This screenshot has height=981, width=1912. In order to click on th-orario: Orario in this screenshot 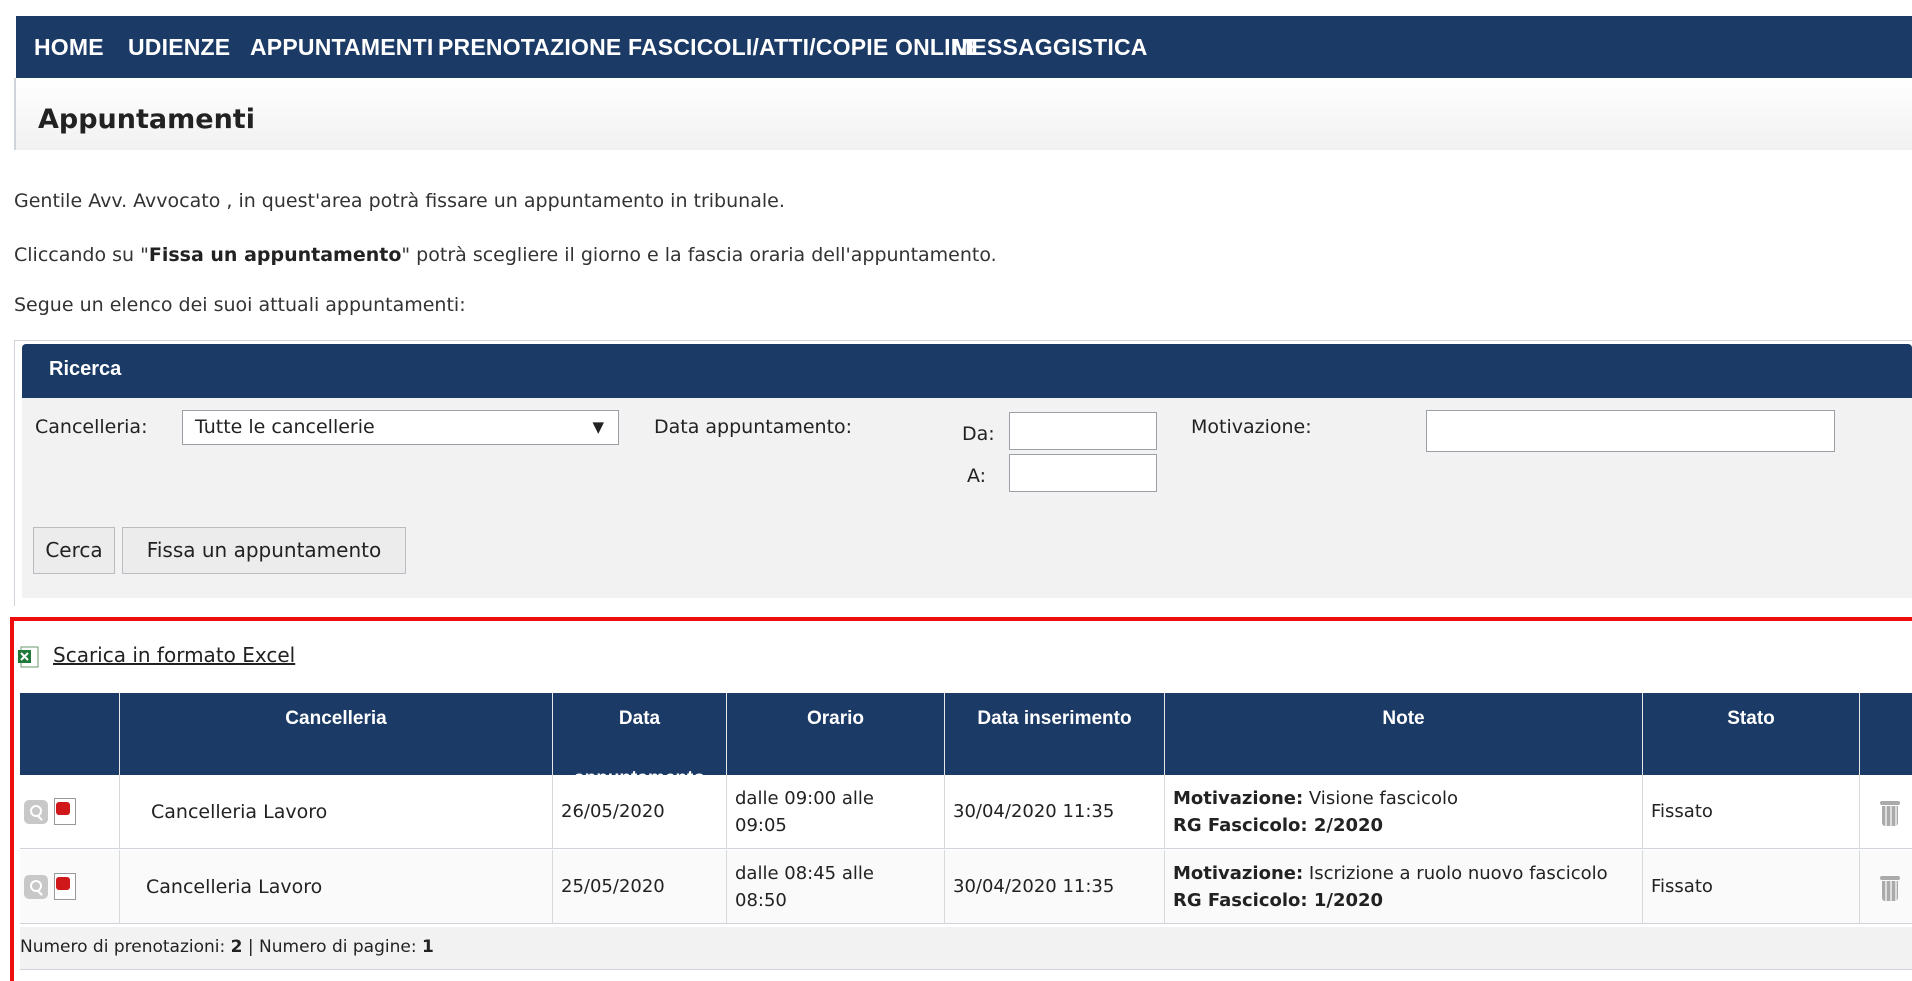, I will do `click(835, 734)`.